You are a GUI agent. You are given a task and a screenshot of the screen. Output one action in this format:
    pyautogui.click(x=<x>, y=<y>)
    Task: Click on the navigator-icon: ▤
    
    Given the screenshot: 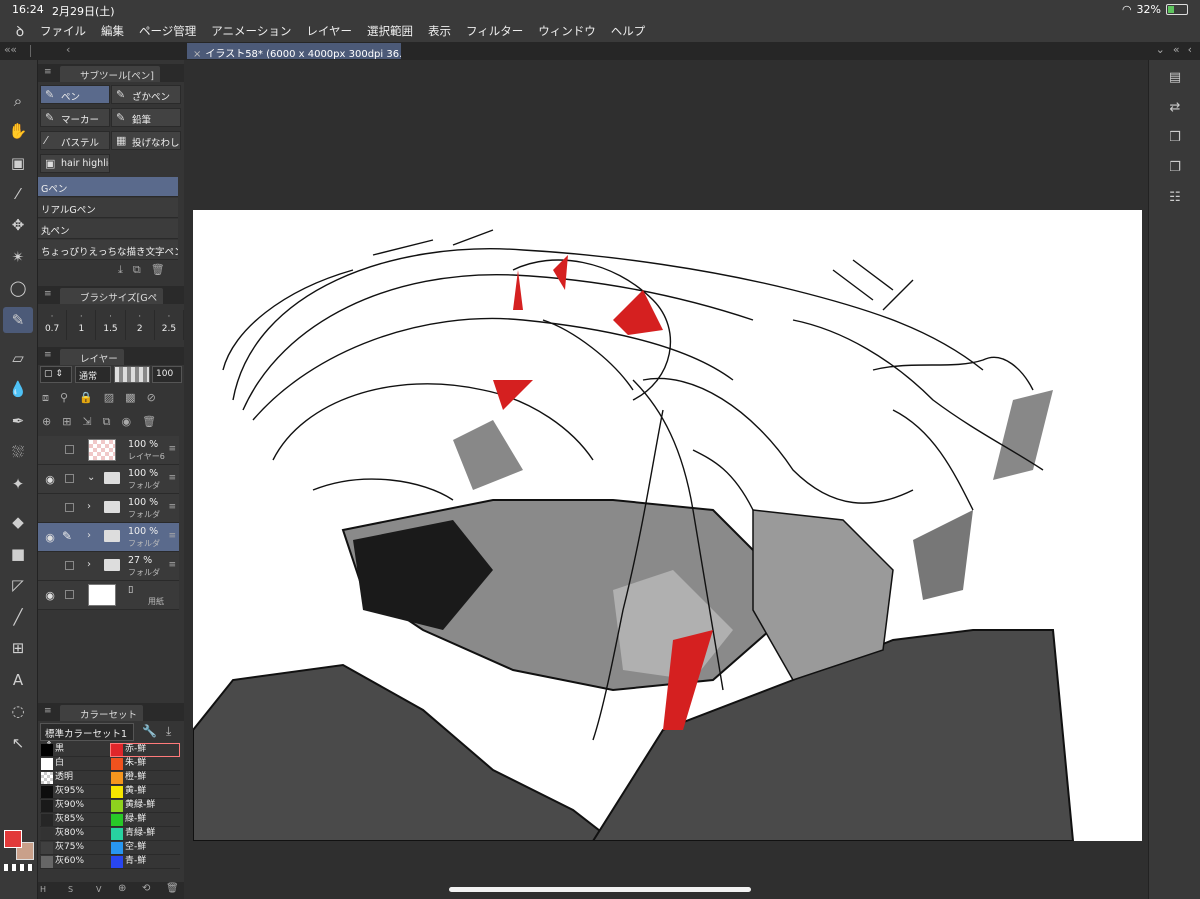 What is the action you would take?
    pyautogui.click(x=1175, y=79)
    